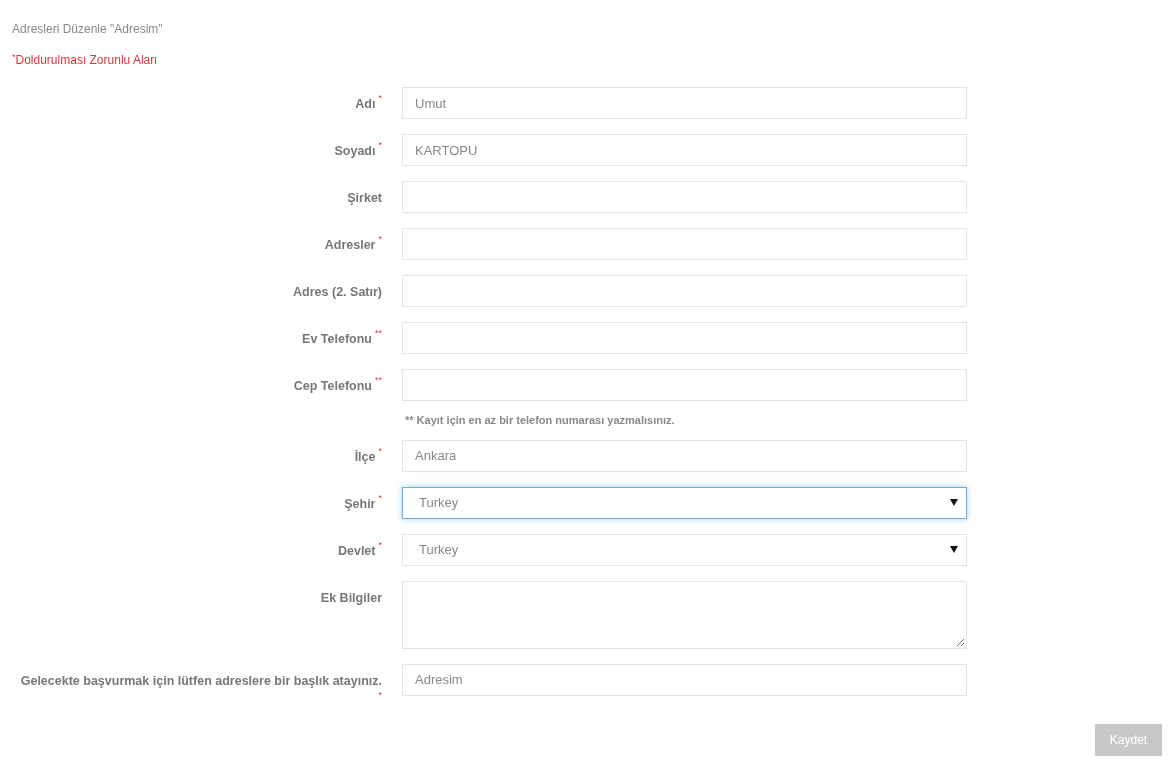 The image size is (1175, 768). I want to click on field-label: Adres (2. Satır), so click(337, 292).